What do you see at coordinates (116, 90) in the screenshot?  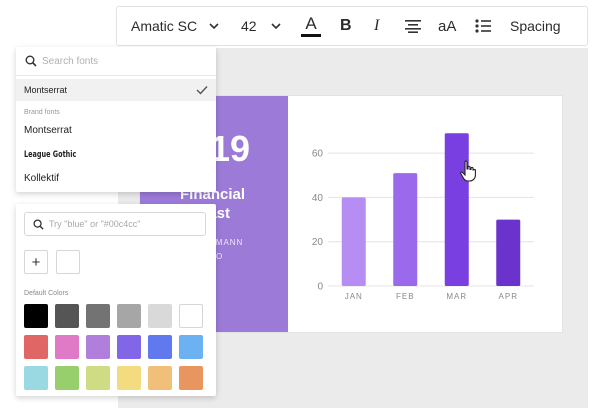 I see `selected-font-item: Montserrat` at bounding box center [116, 90].